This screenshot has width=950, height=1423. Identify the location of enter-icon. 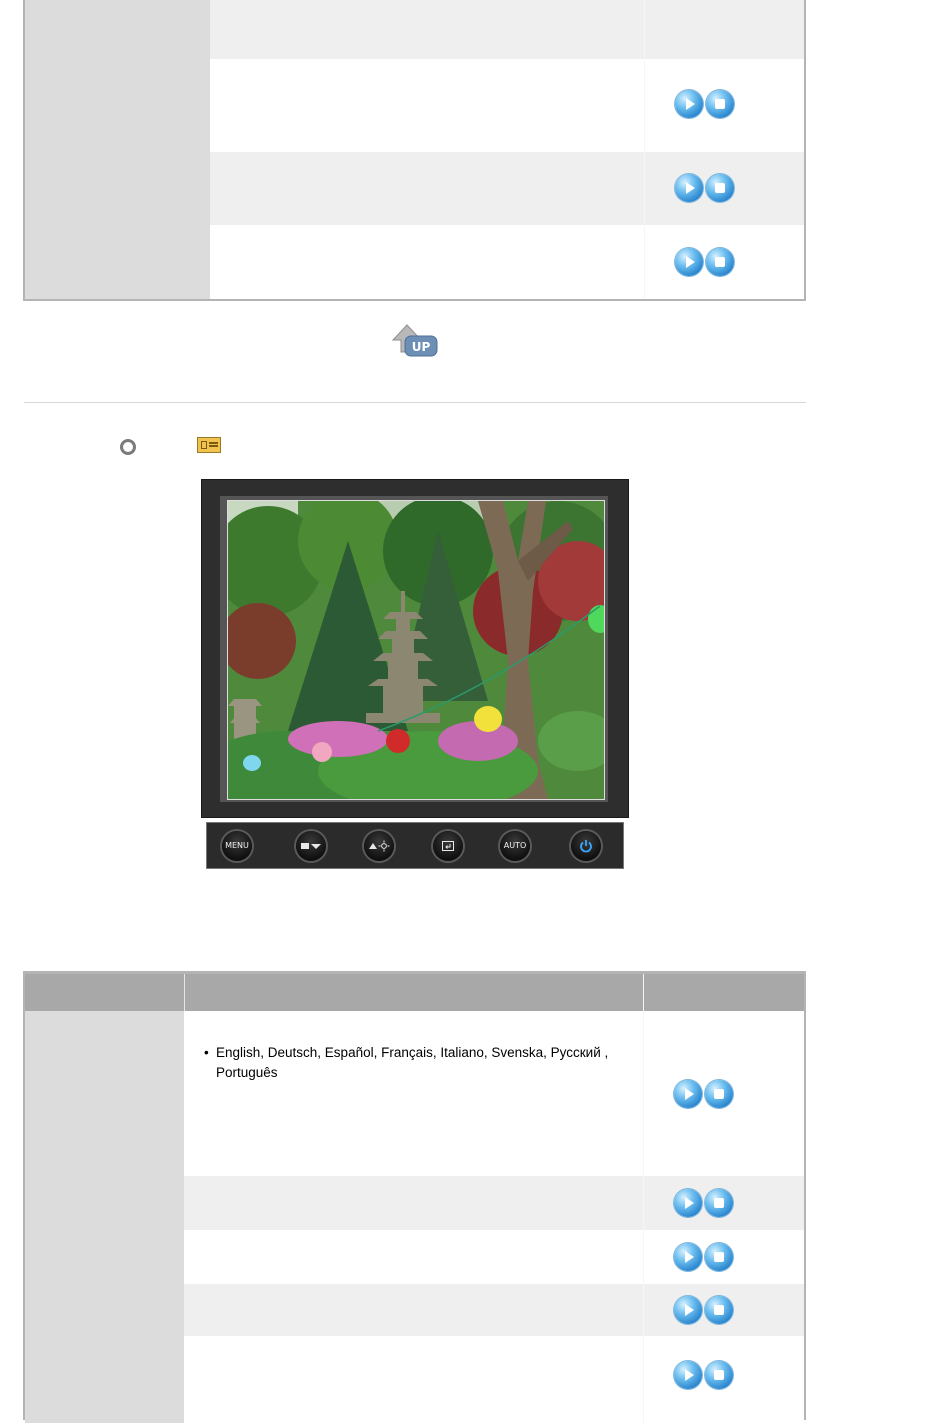
(448, 846).